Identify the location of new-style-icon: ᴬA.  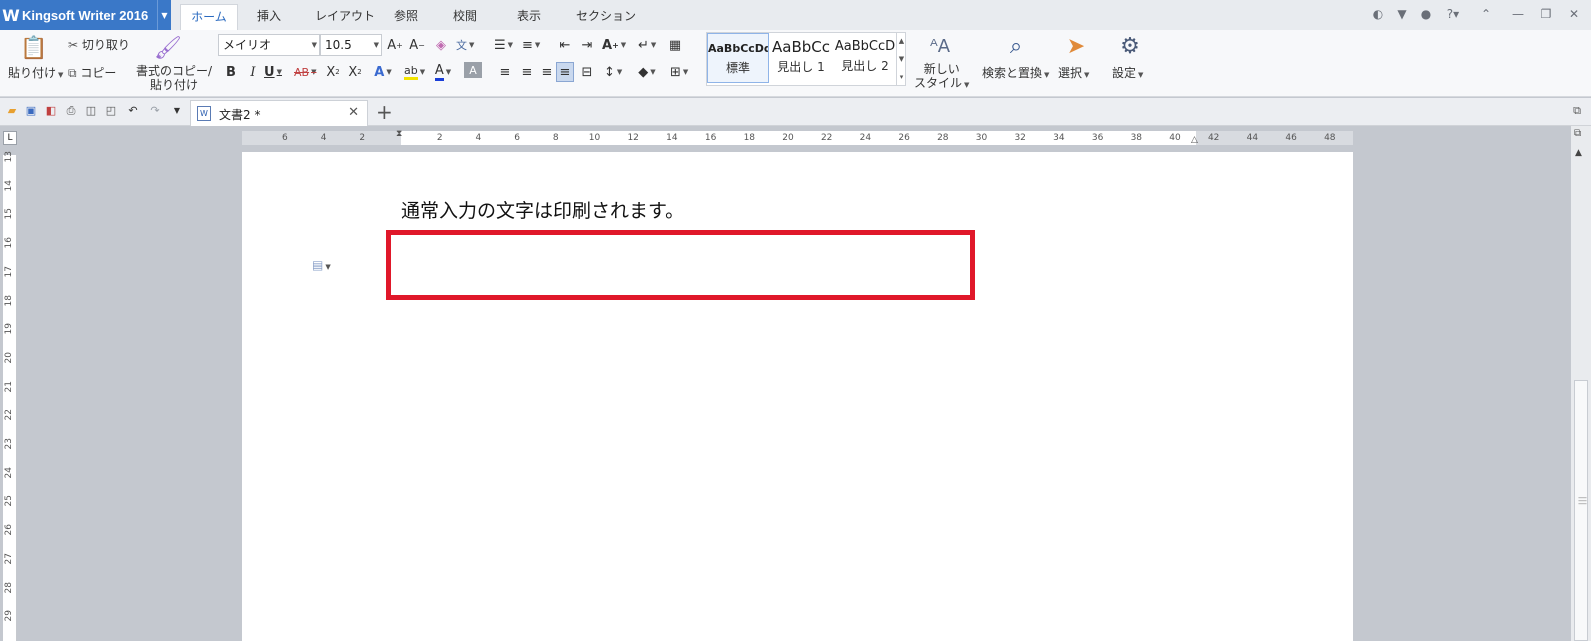
(940, 46).